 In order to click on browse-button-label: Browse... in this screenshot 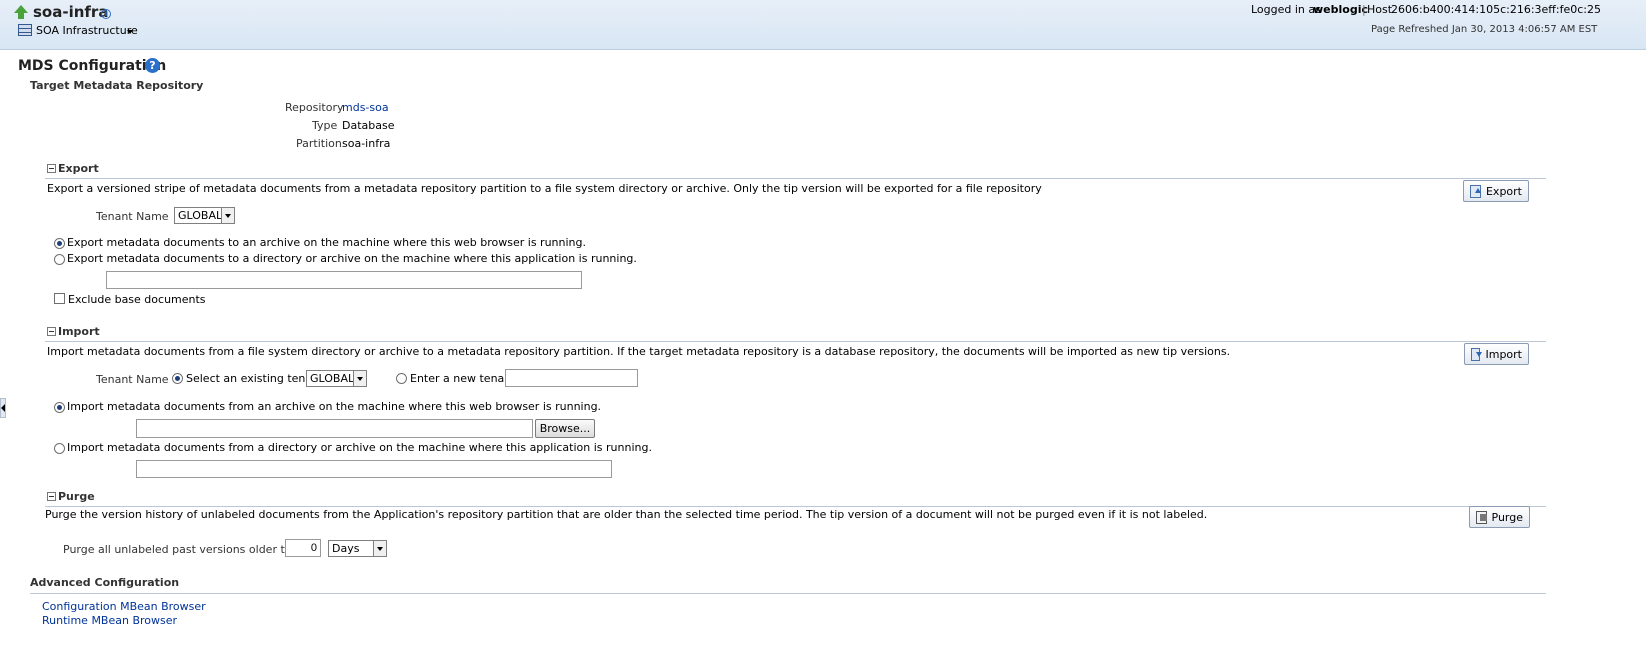, I will do `click(565, 428)`.